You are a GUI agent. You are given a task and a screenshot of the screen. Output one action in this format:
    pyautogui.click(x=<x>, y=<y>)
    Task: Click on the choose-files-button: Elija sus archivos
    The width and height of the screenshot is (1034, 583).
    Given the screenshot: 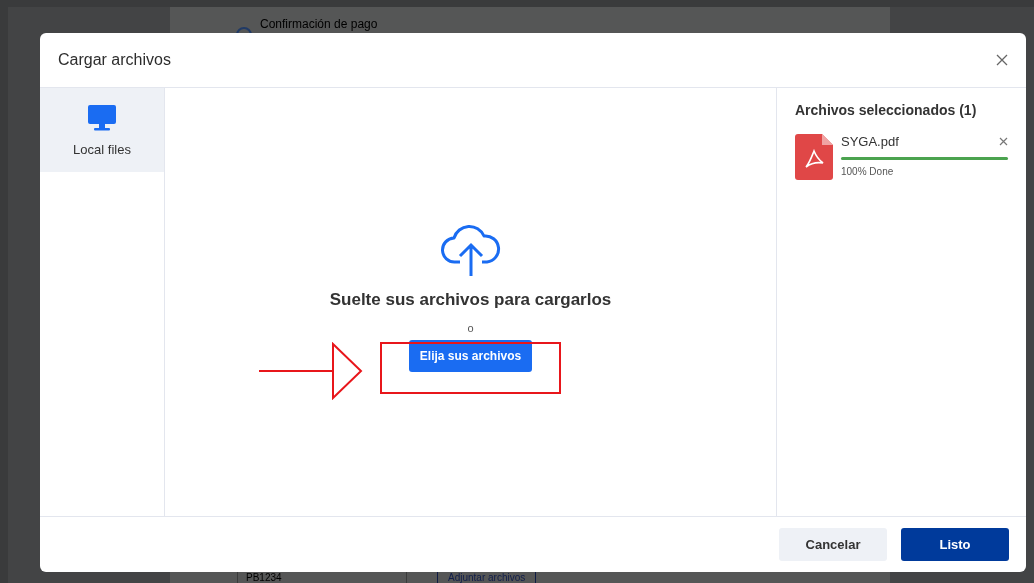 What is the action you would take?
    pyautogui.click(x=470, y=356)
    